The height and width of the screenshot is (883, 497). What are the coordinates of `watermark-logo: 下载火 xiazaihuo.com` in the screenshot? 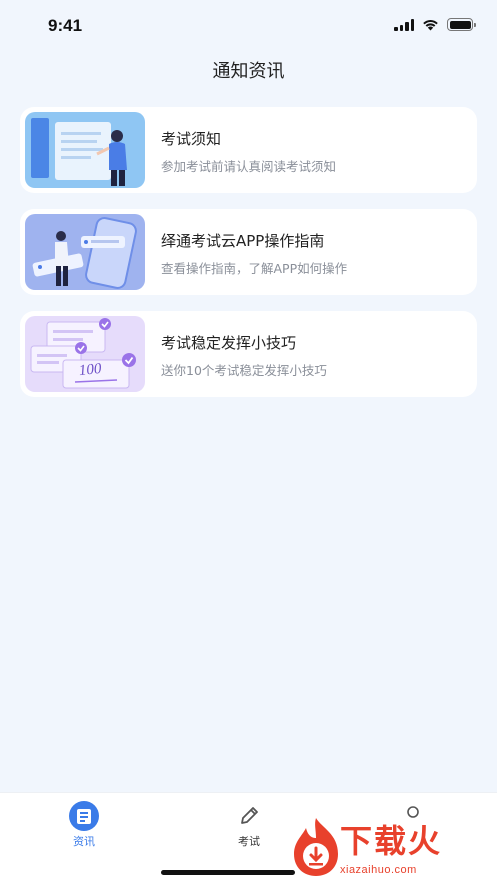 It's located at (392, 847).